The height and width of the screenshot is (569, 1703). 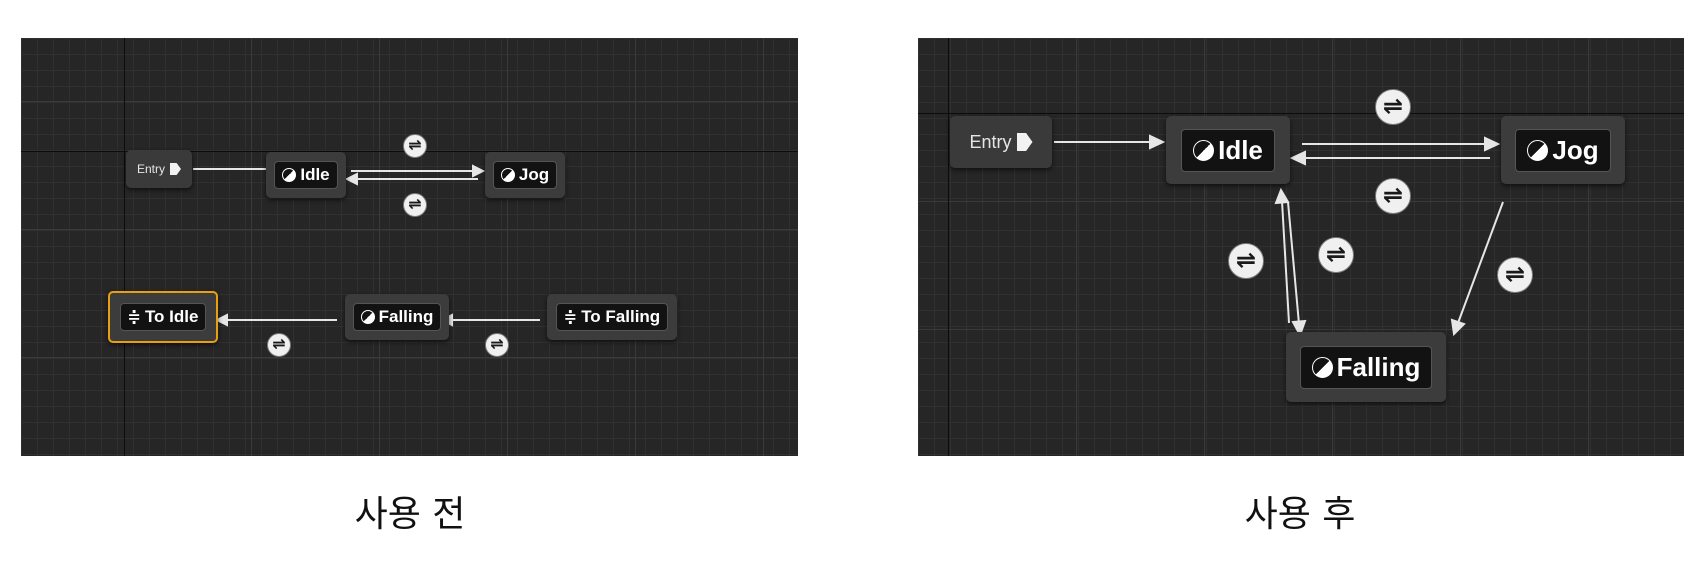 I want to click on conduit-node-to-falling: ≑ To Falling, so click(x=612, y=317).